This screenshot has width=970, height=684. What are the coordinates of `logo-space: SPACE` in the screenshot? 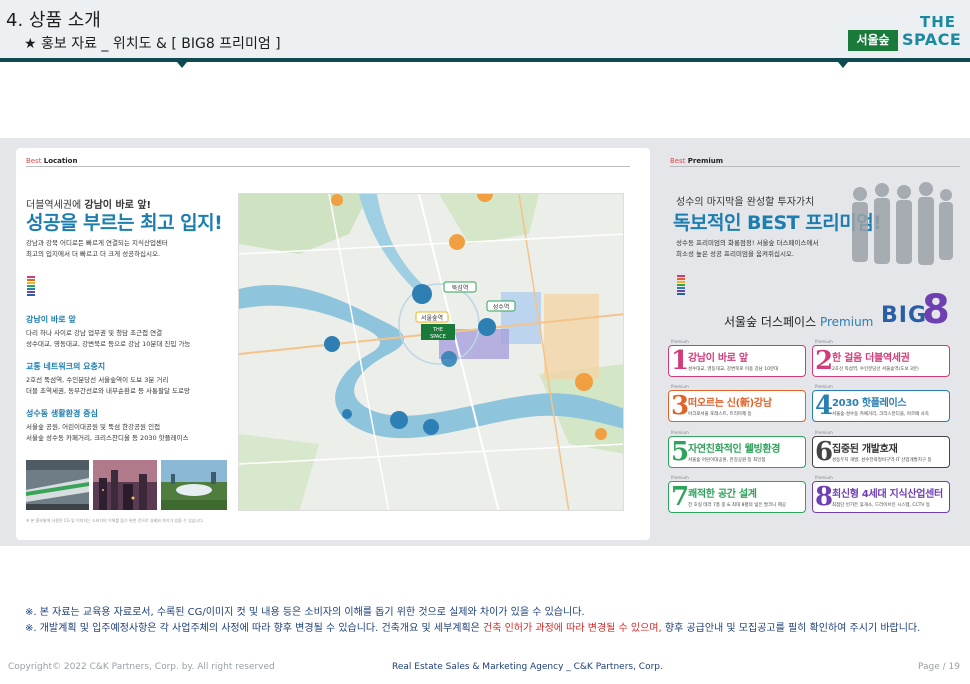 It's located at (932, 39).